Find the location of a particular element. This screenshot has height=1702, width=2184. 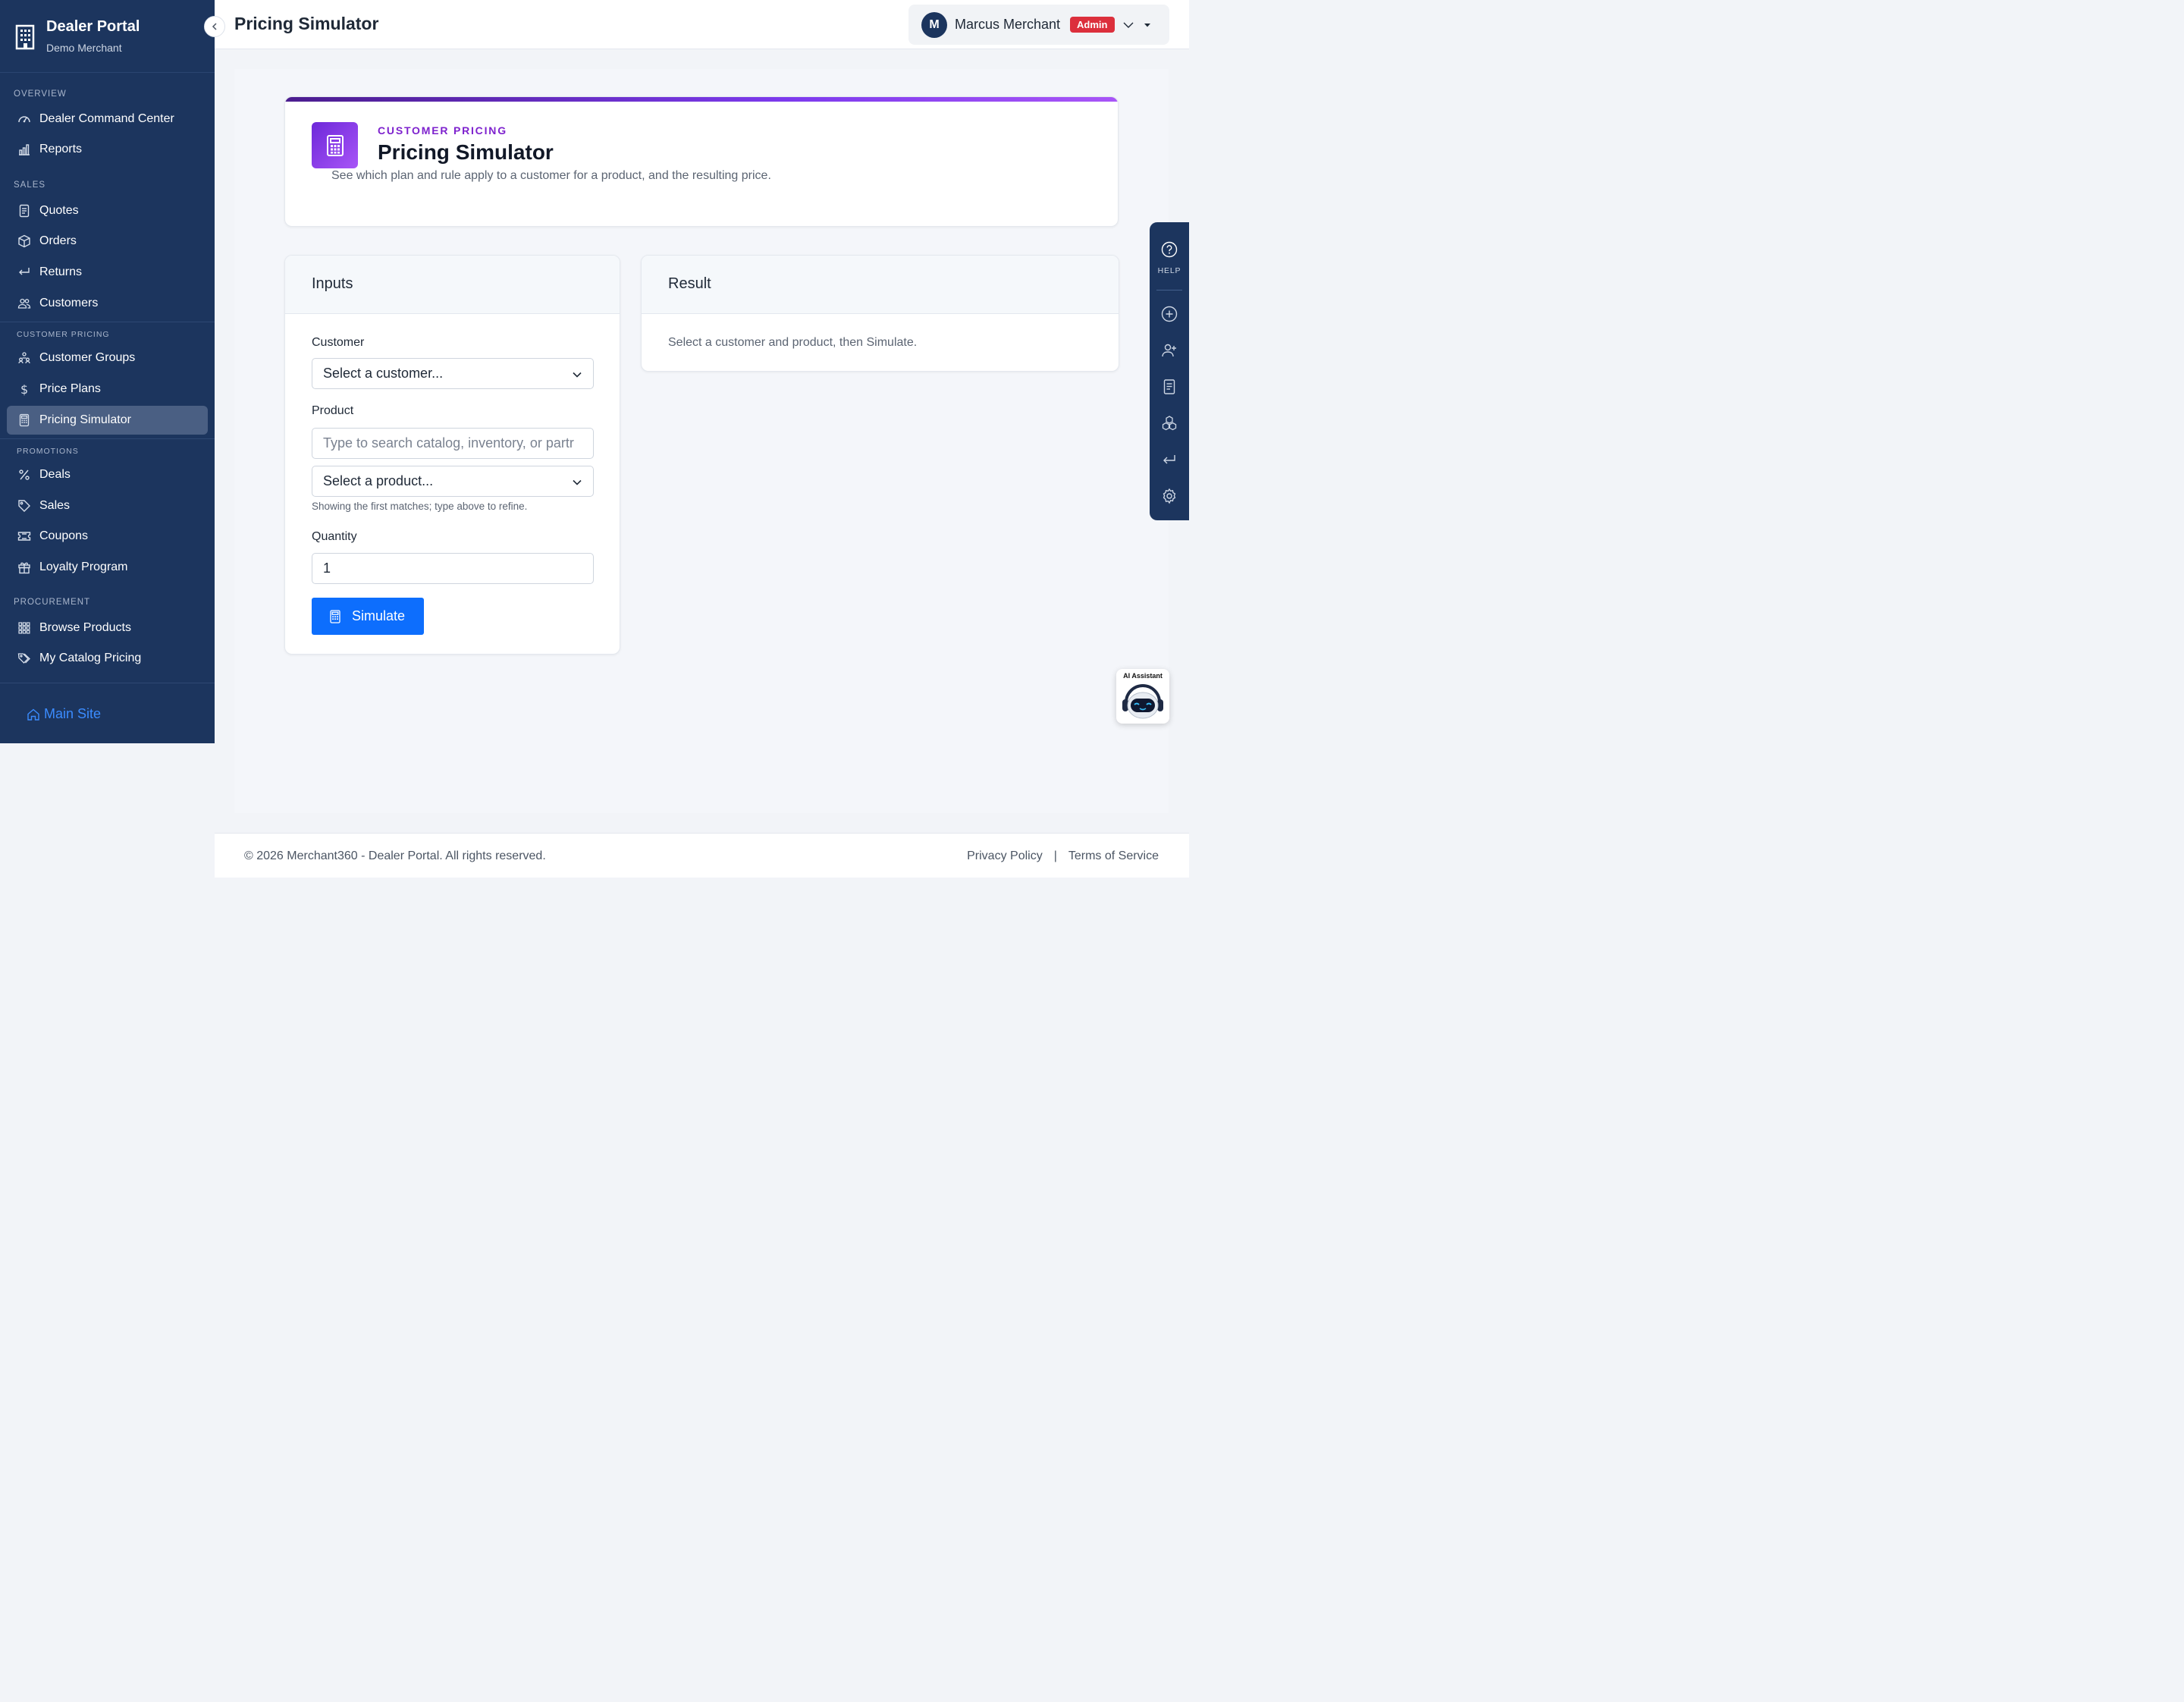

section-label-customer-pricing: Customer Pricing is located at coordinates (63, 334).